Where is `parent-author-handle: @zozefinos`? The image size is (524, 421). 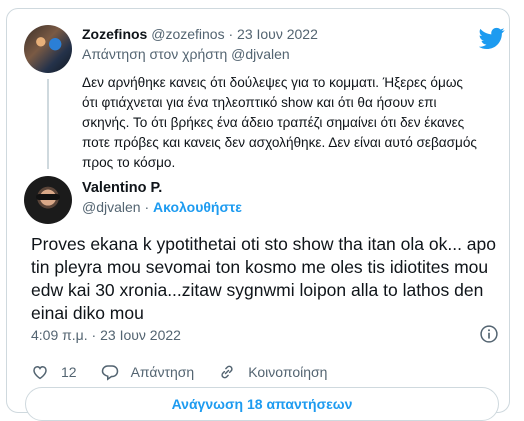 parent-author-handle: @zozefinos is located at coordinates (187, 34).